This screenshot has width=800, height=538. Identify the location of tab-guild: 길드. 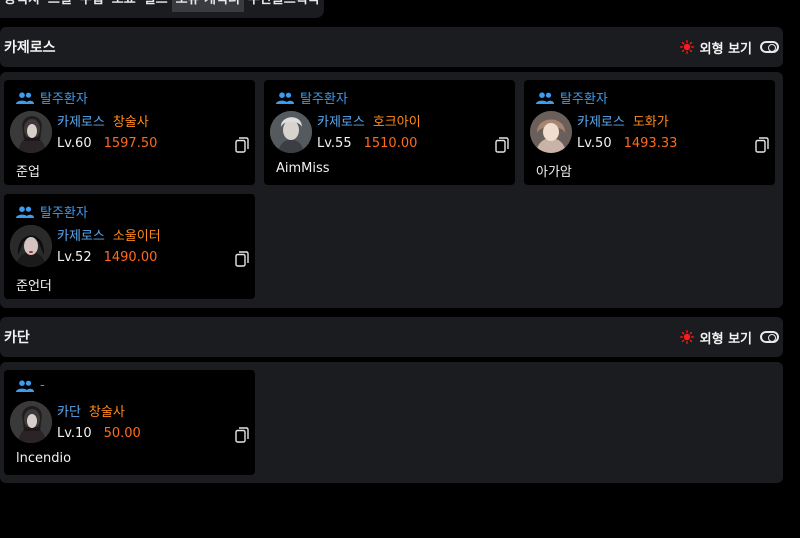
(156, 6).